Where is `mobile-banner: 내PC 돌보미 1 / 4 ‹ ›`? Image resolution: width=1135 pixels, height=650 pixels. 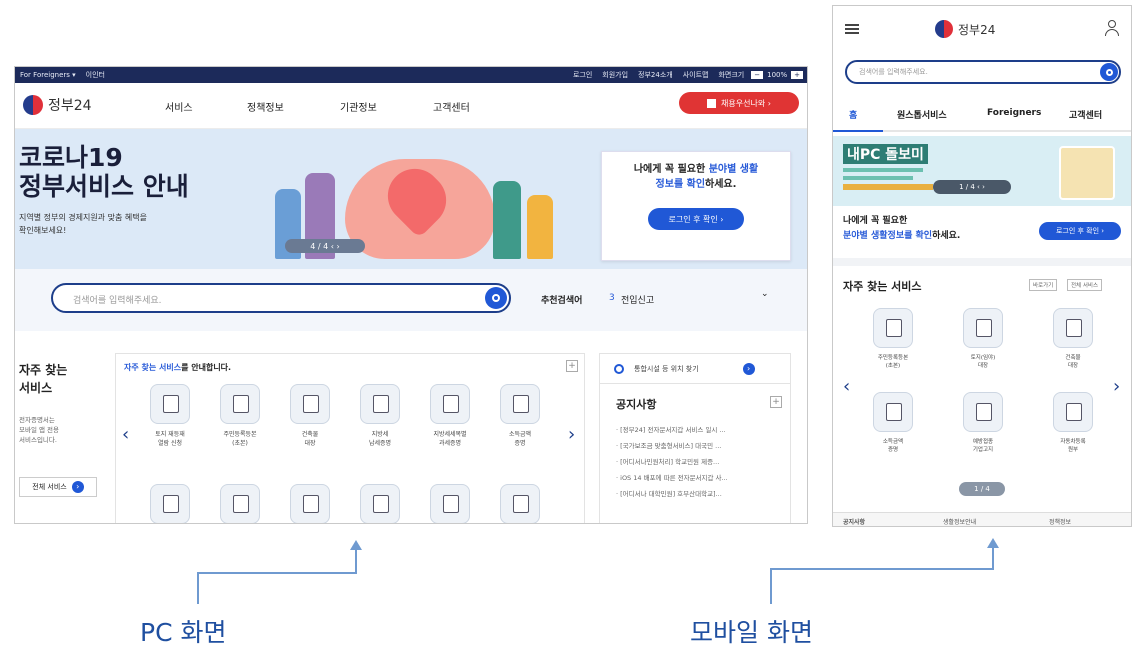
mobile-banner: 내PC 돌보미 1 / 4 ‹ › is located at coordinates (982, 171).